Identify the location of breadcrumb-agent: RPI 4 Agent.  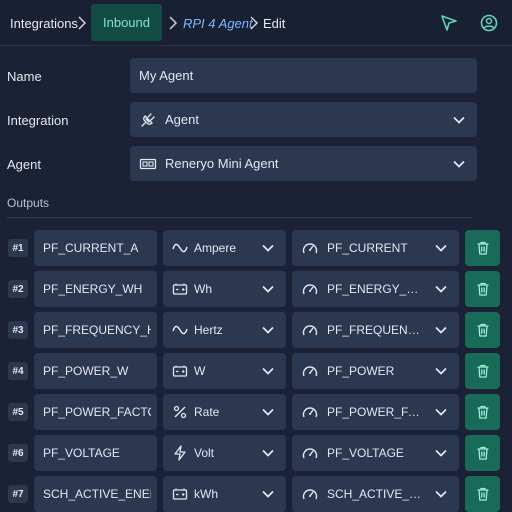
(218, 23).